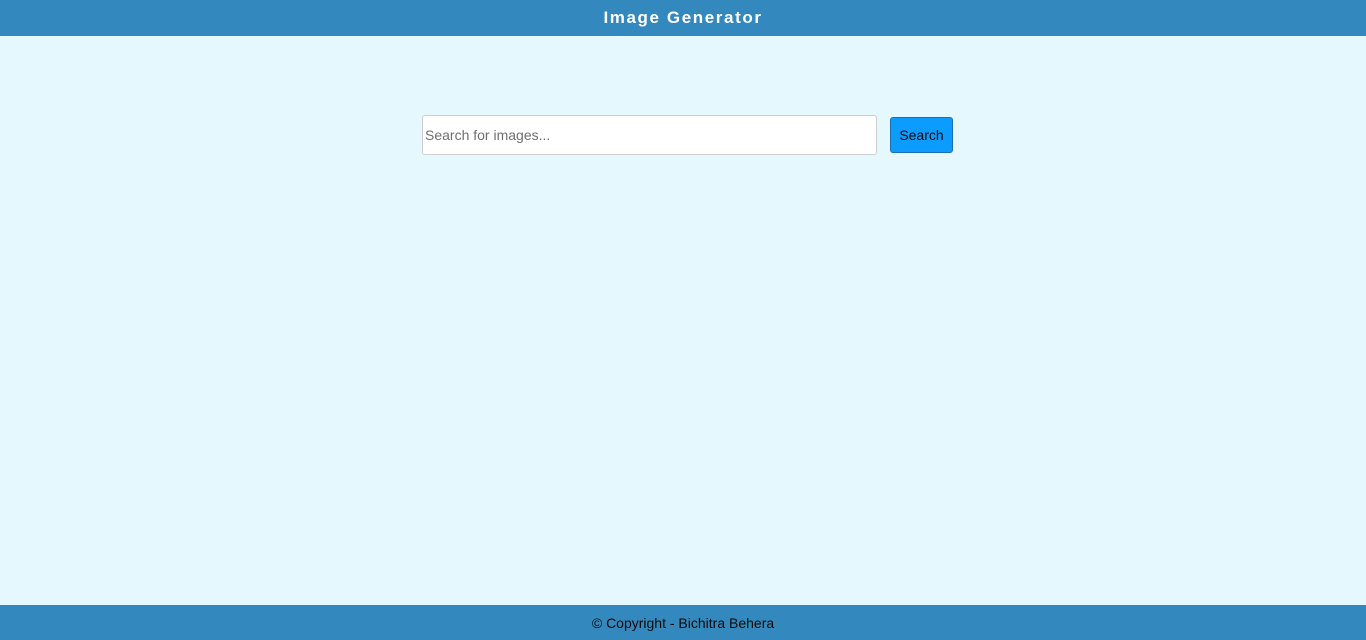  Describe the element at coordinates (921, 135) in the screenshot. I see `search-button: Search` at that location.